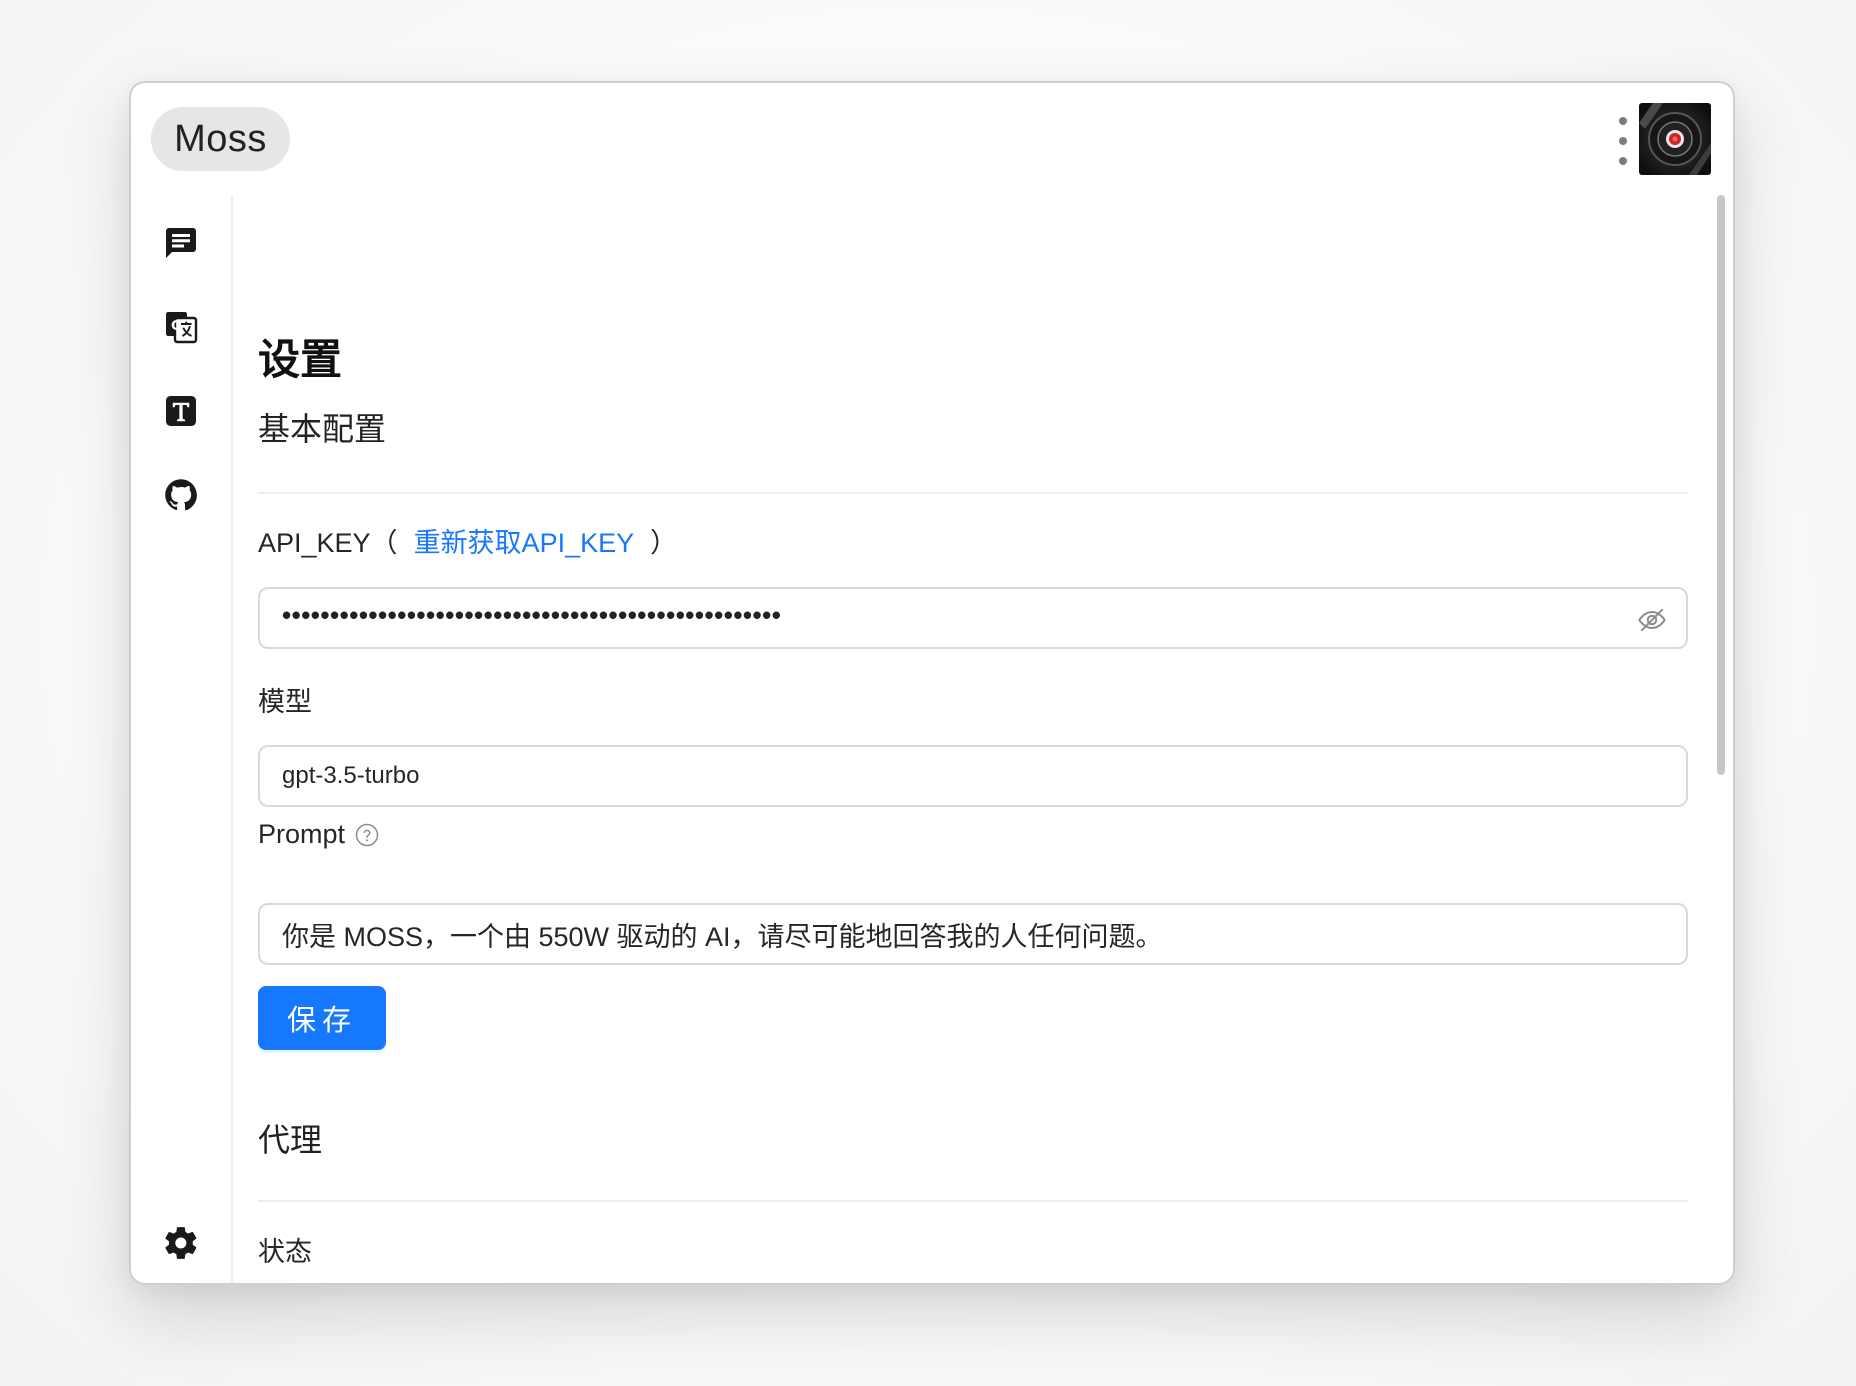 Image resolution: width=1856 pixels, height=1386 pixels. I want to click on chat-icon, so click(181, 243).